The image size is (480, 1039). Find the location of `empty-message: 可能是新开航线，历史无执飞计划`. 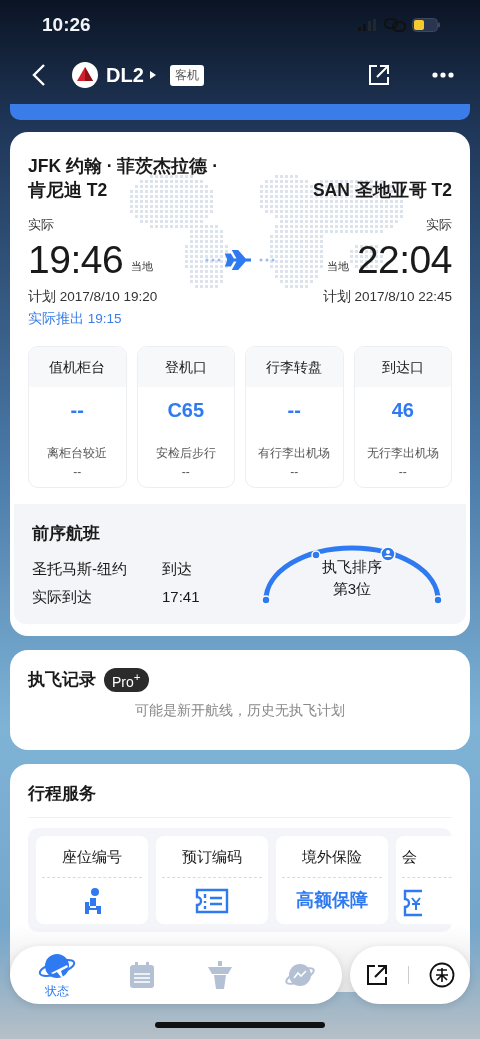

empty-message: 可能是新开航线，历史无执飞计划 is located at coordinates (240, 710).